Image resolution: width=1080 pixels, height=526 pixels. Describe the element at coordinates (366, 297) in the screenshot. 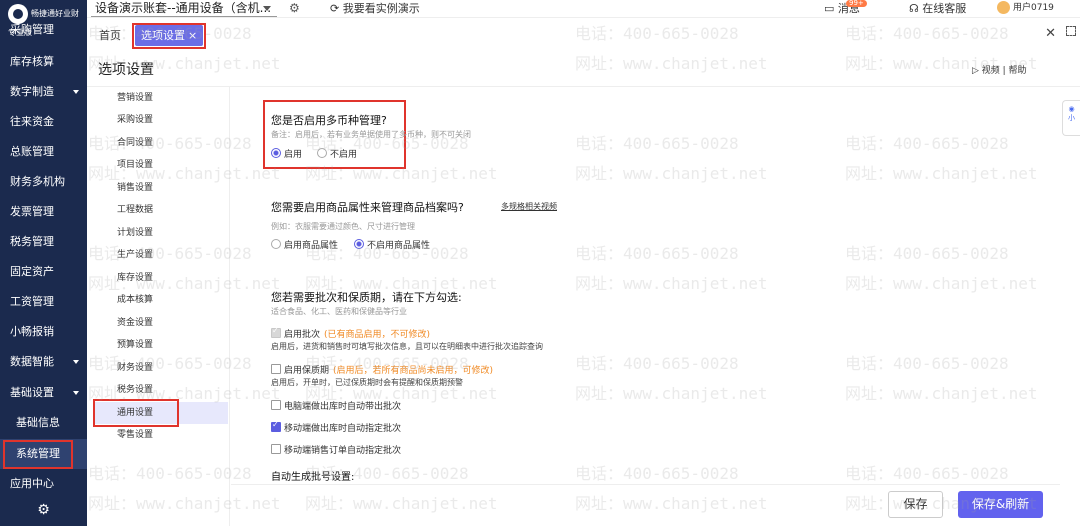

I see `batch-question: 您若需要批次和保质期，请在下方勾选:` at that location.